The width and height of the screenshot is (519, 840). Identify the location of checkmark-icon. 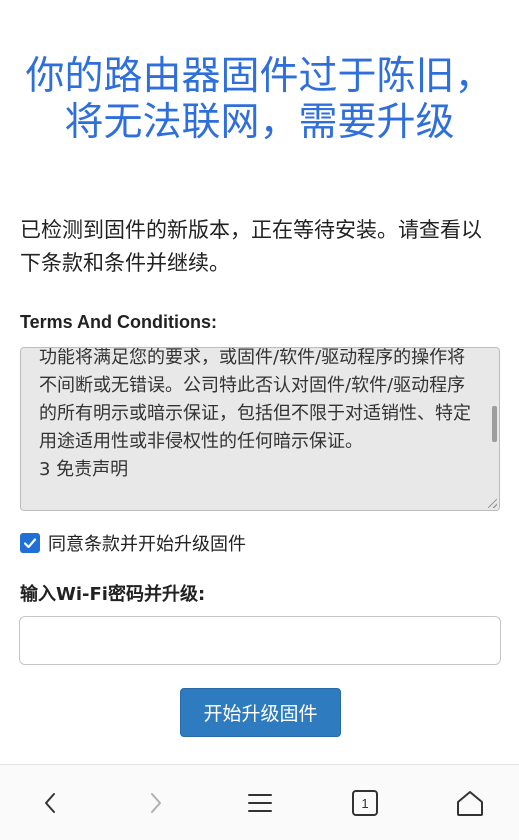
(30, 543).